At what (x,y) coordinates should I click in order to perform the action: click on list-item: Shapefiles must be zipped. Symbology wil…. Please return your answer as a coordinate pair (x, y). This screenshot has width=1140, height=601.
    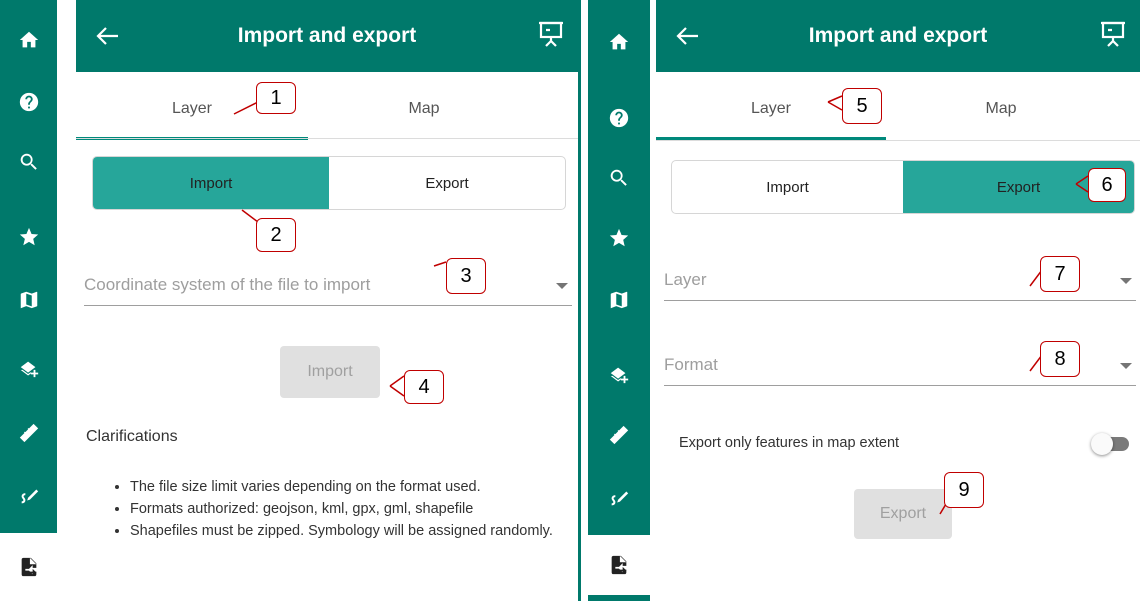
    Looking at the image, I should click on (360, 531).